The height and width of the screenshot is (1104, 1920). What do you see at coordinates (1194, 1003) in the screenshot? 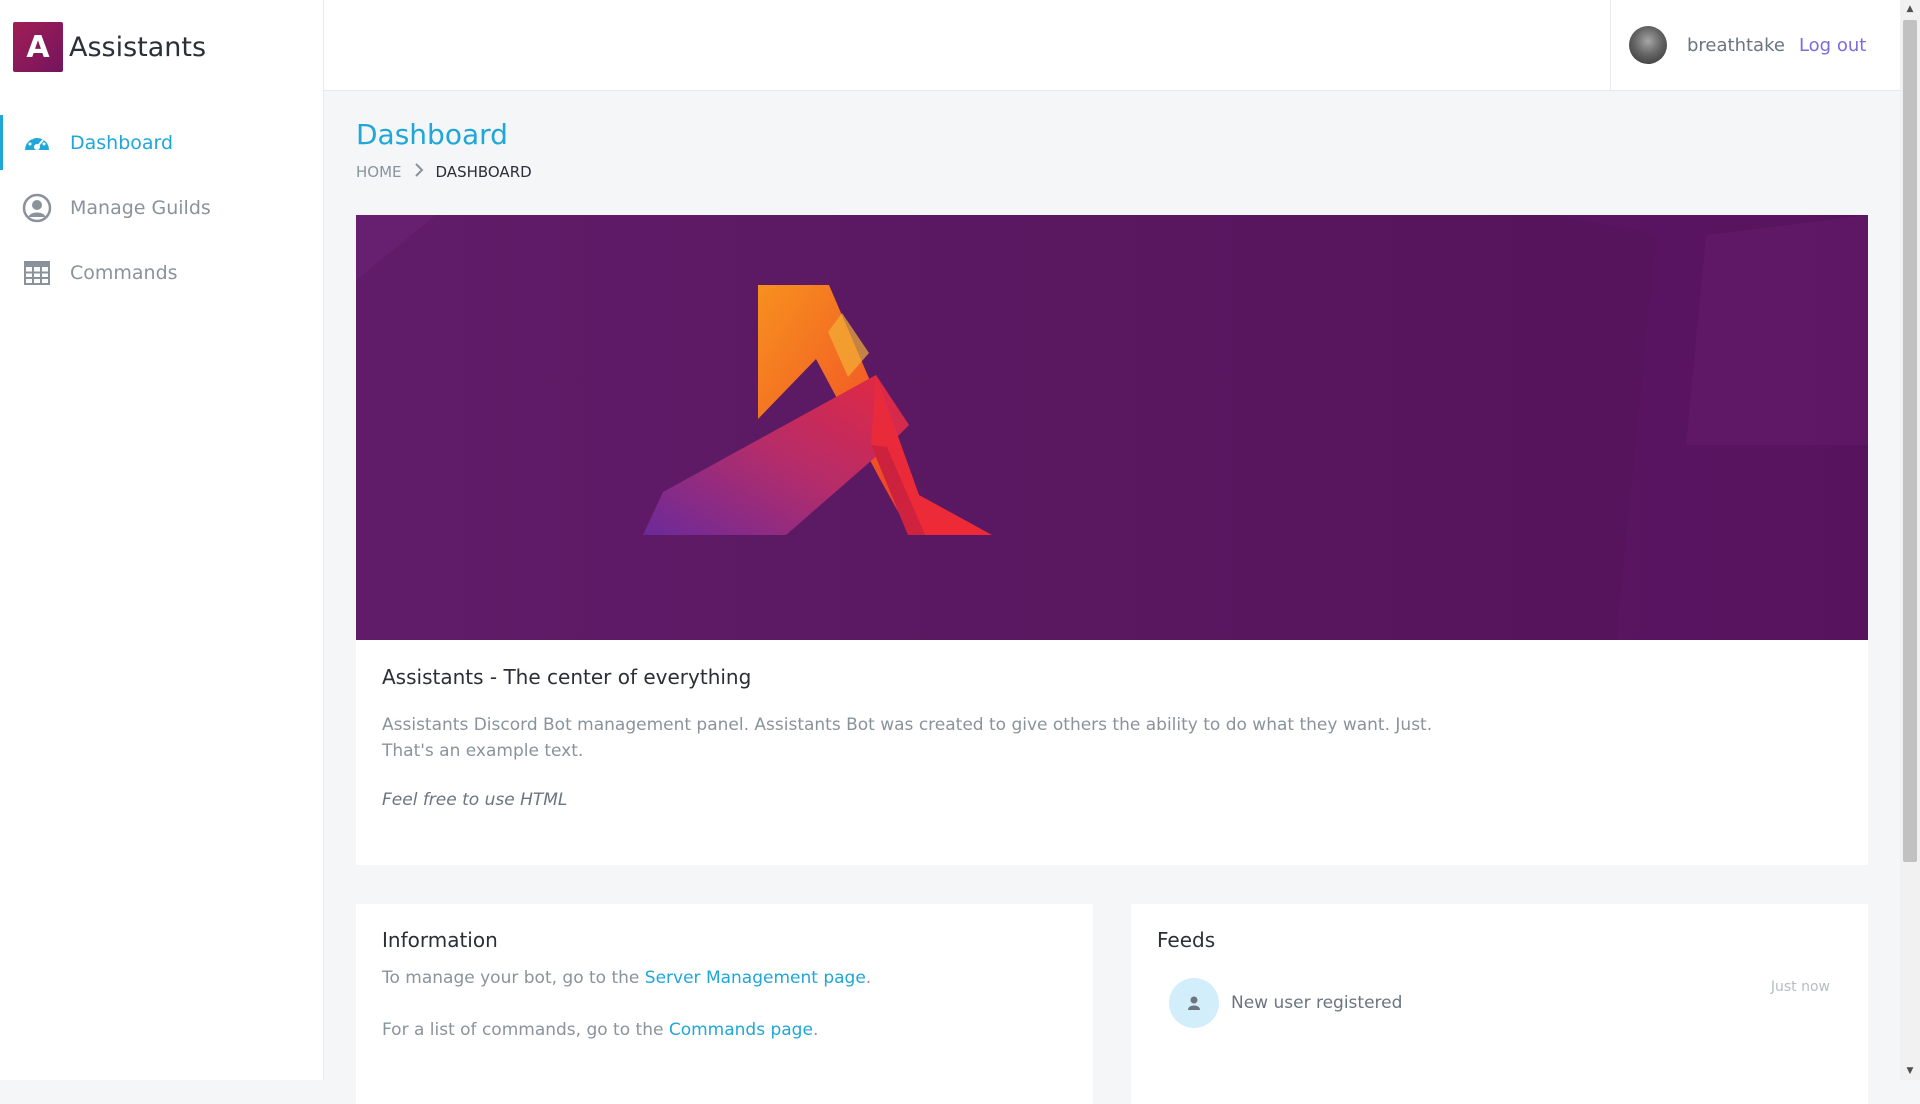
I see `user-icon` at bounding box center [1194, 1003].